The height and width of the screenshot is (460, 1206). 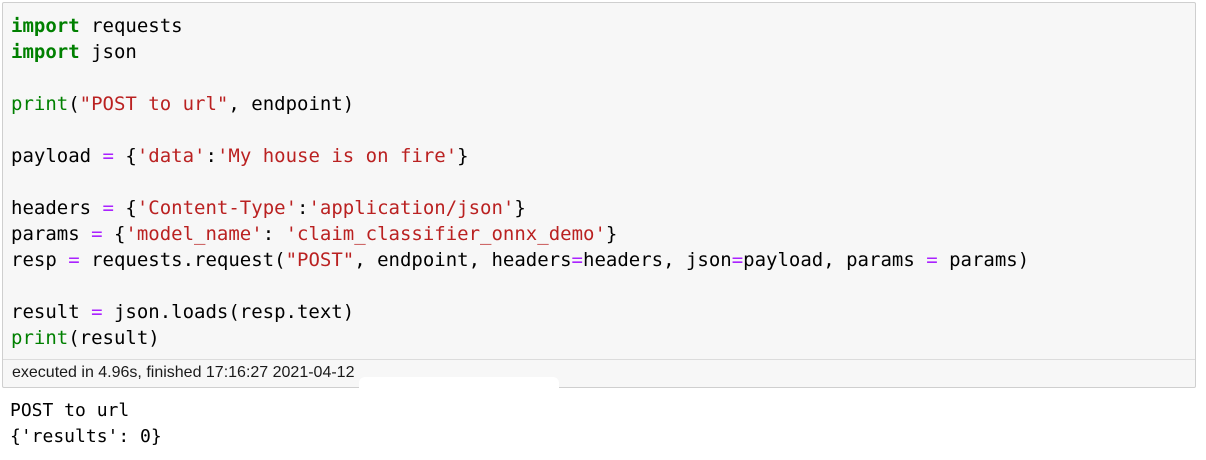 I want to click on code-line: payload = {'data':'My house is on fire'}, so click(x=520, y=156).